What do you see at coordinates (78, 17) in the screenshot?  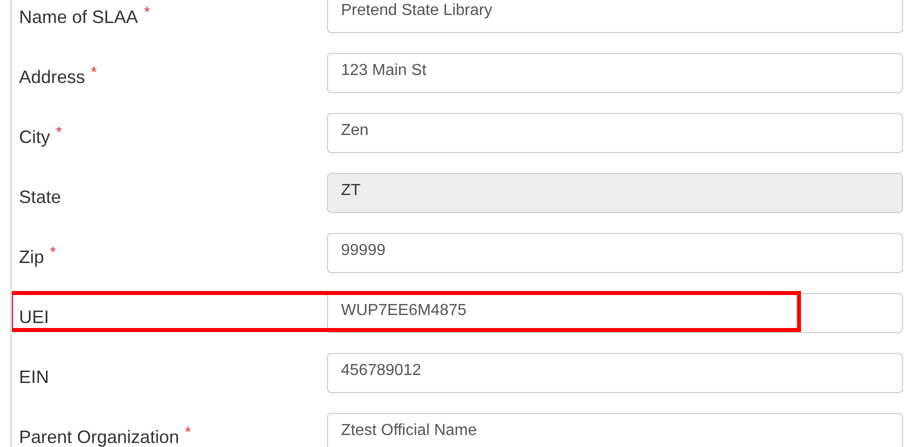 I see `field-label: Name of SLAA` at bounding box center [78, 17].